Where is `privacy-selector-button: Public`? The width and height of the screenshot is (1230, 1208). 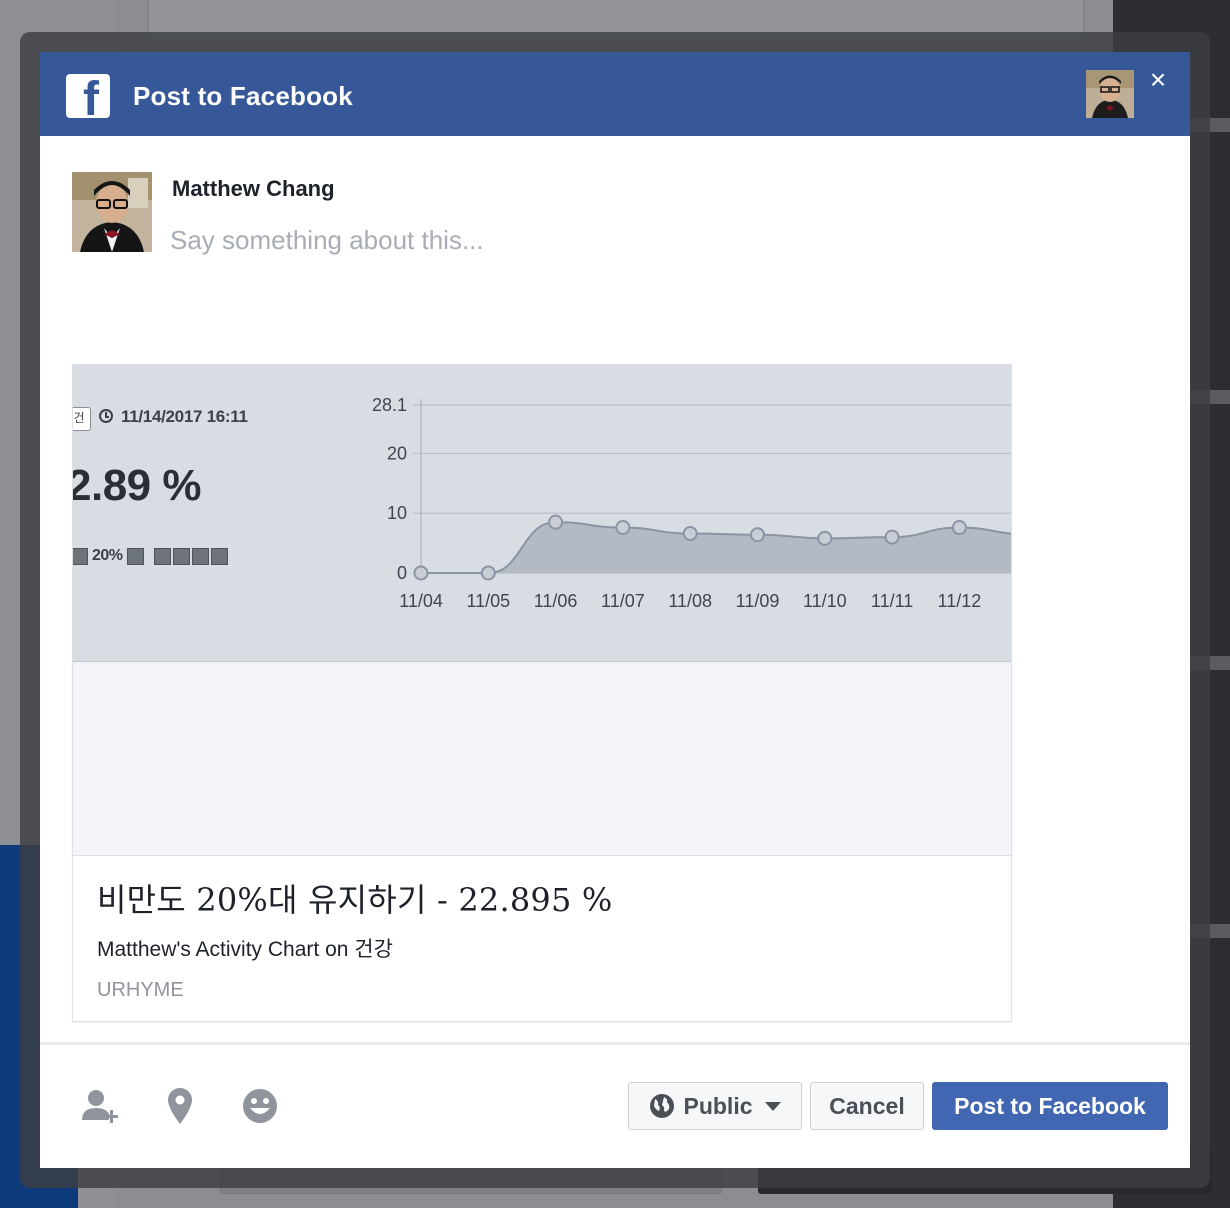
privacy-selector-button: Public is located at coordinates (715, 1106).